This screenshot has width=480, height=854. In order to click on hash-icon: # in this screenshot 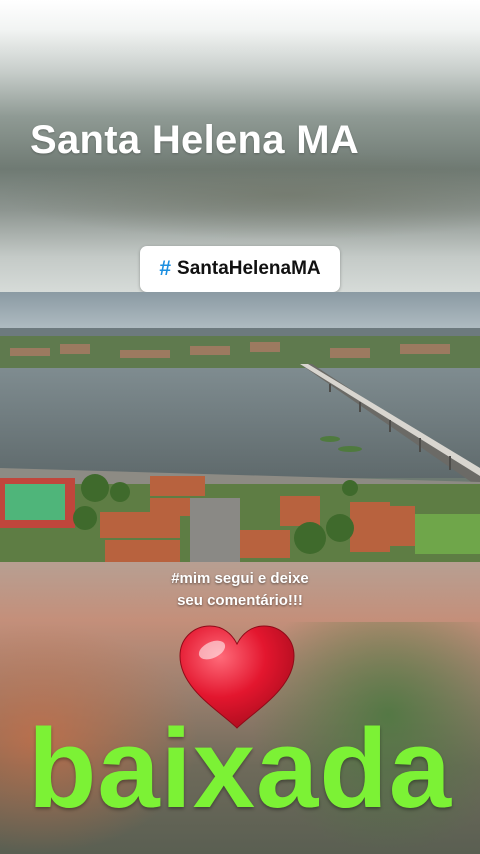, I will do `click(165, 268)`.